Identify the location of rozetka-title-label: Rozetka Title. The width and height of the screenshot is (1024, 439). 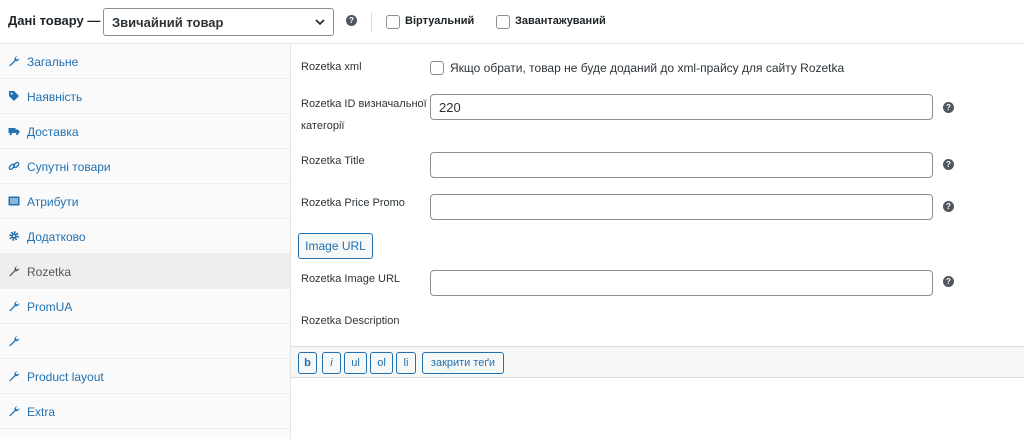
(333, 161).